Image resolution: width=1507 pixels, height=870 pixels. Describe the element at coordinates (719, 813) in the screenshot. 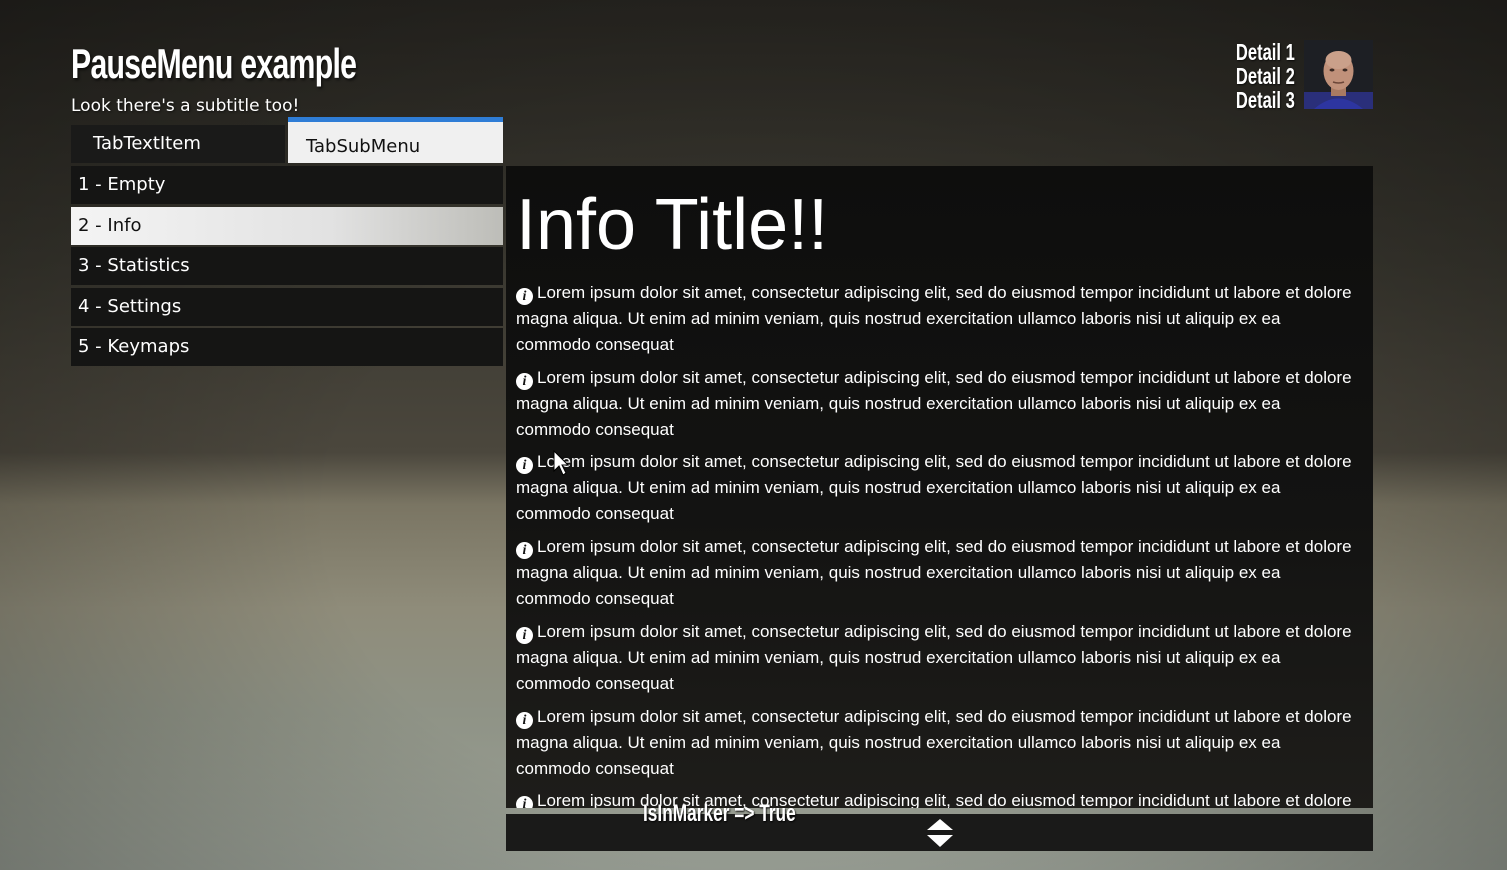

I see `marker-status: IsInMarker => True` at that location.